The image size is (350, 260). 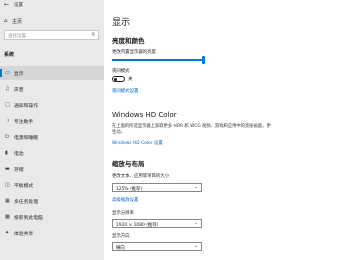 I want to click on brightness-slider-track, so click(x=158, y=60).